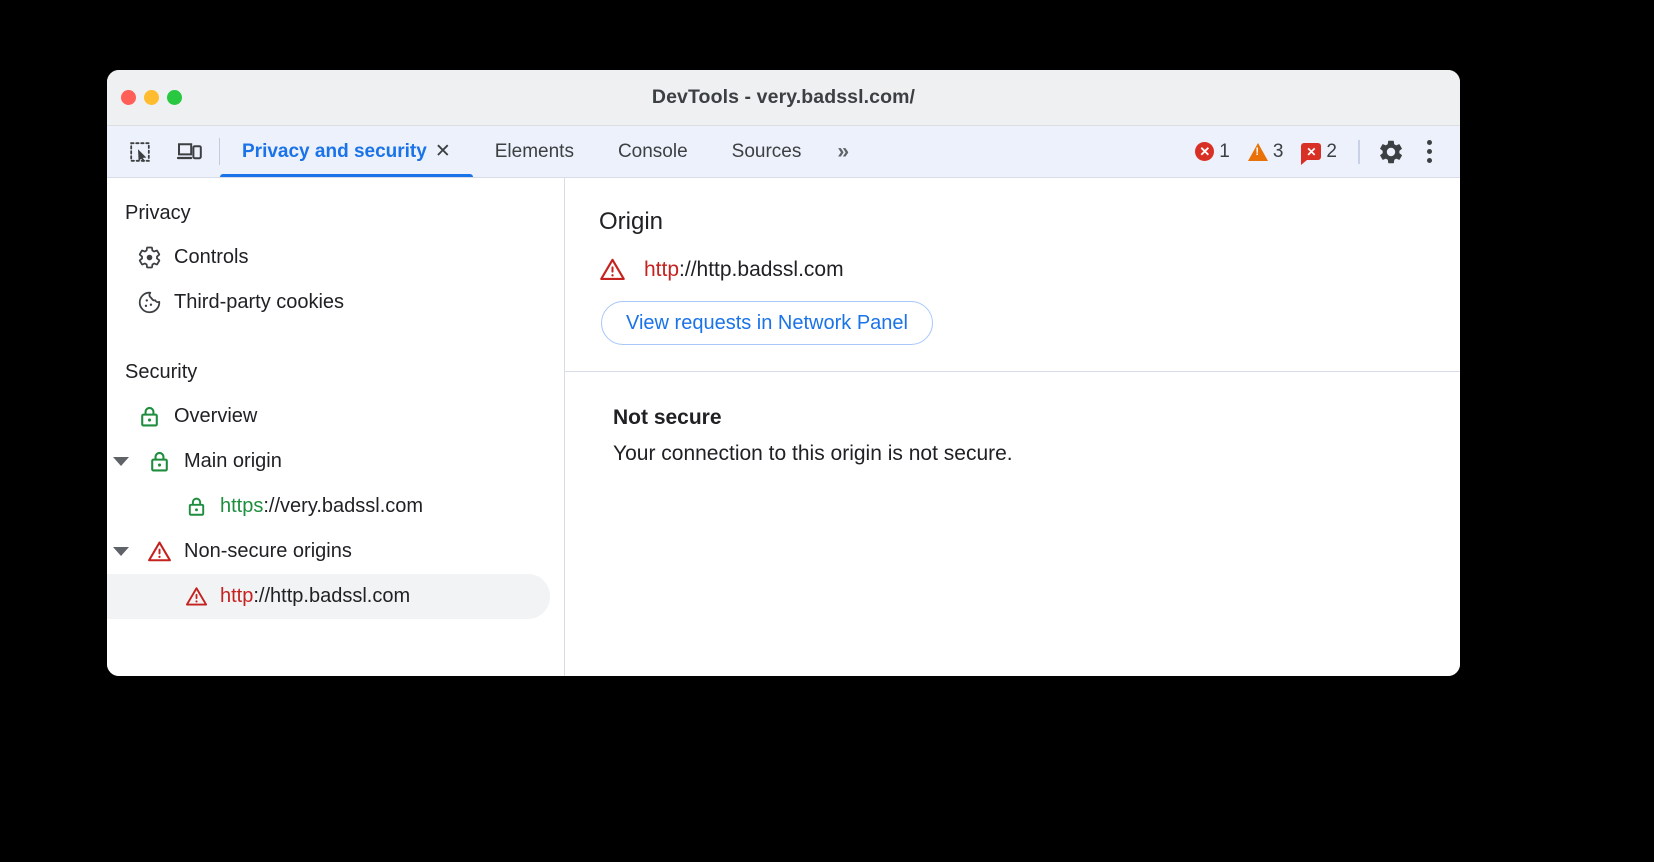 This screenshot has height=862, width=1654. I want to click on more-options-button, so click(1429, 152).